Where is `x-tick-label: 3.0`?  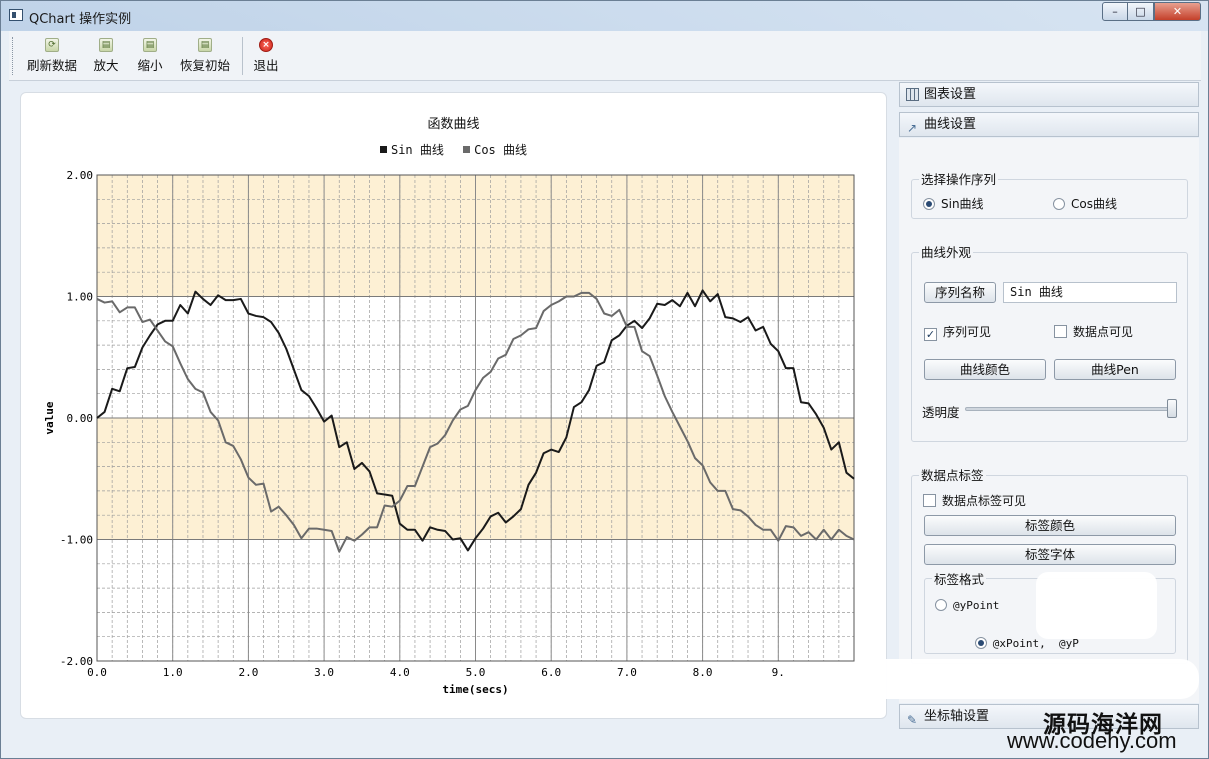 x-tick-label: 3.0 is located at coordinates (324, 672).